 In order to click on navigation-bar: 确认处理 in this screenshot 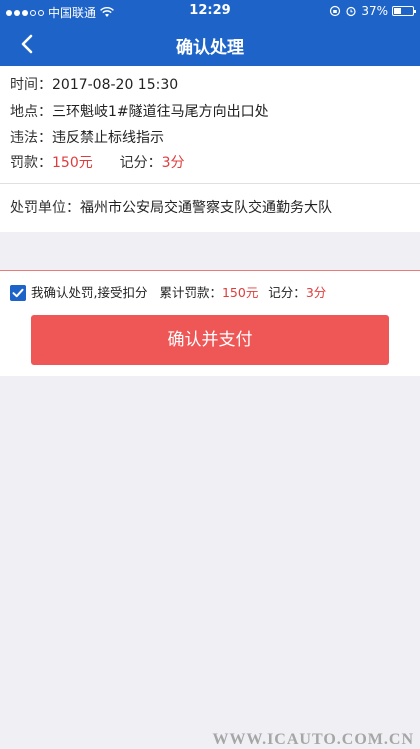, I will do `click(210, 44)`.